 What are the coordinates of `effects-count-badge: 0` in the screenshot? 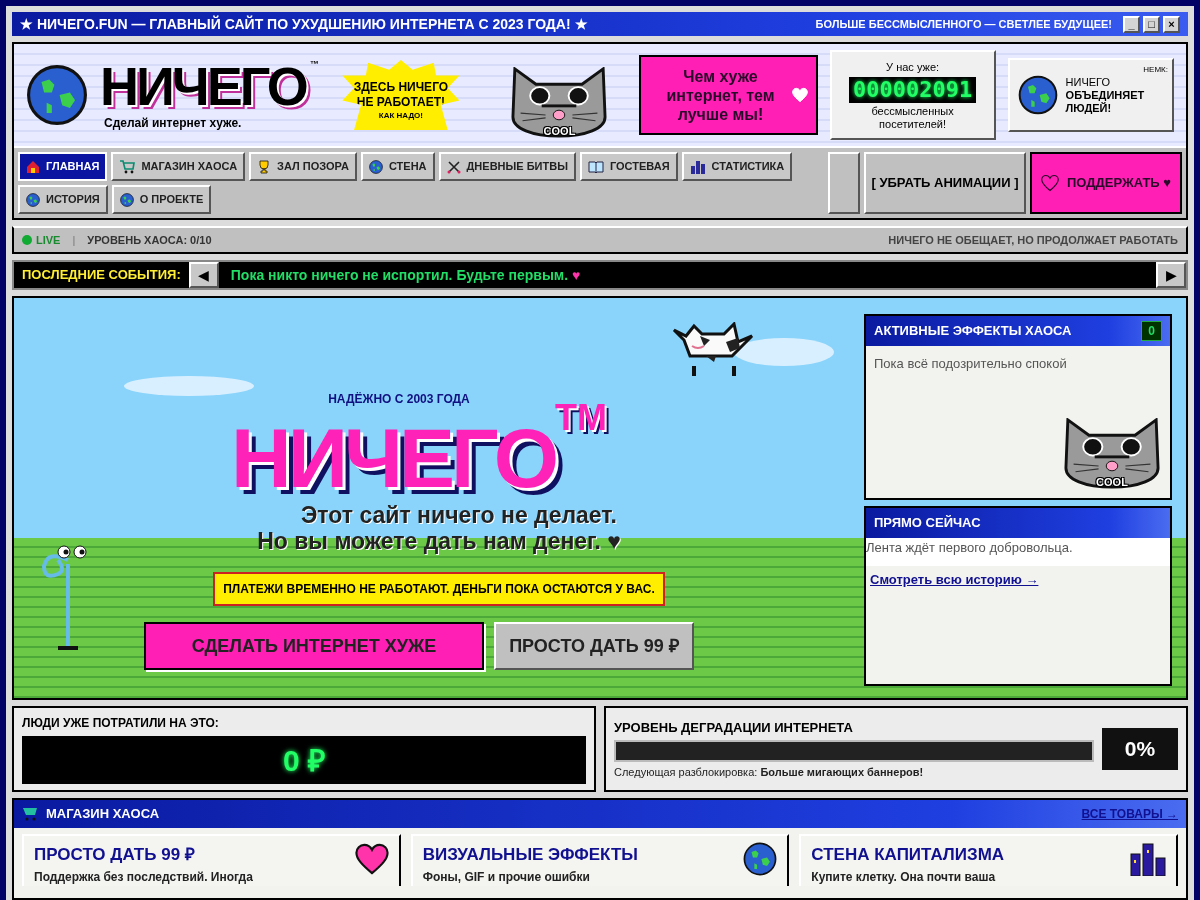 It's located at (1151, 331).